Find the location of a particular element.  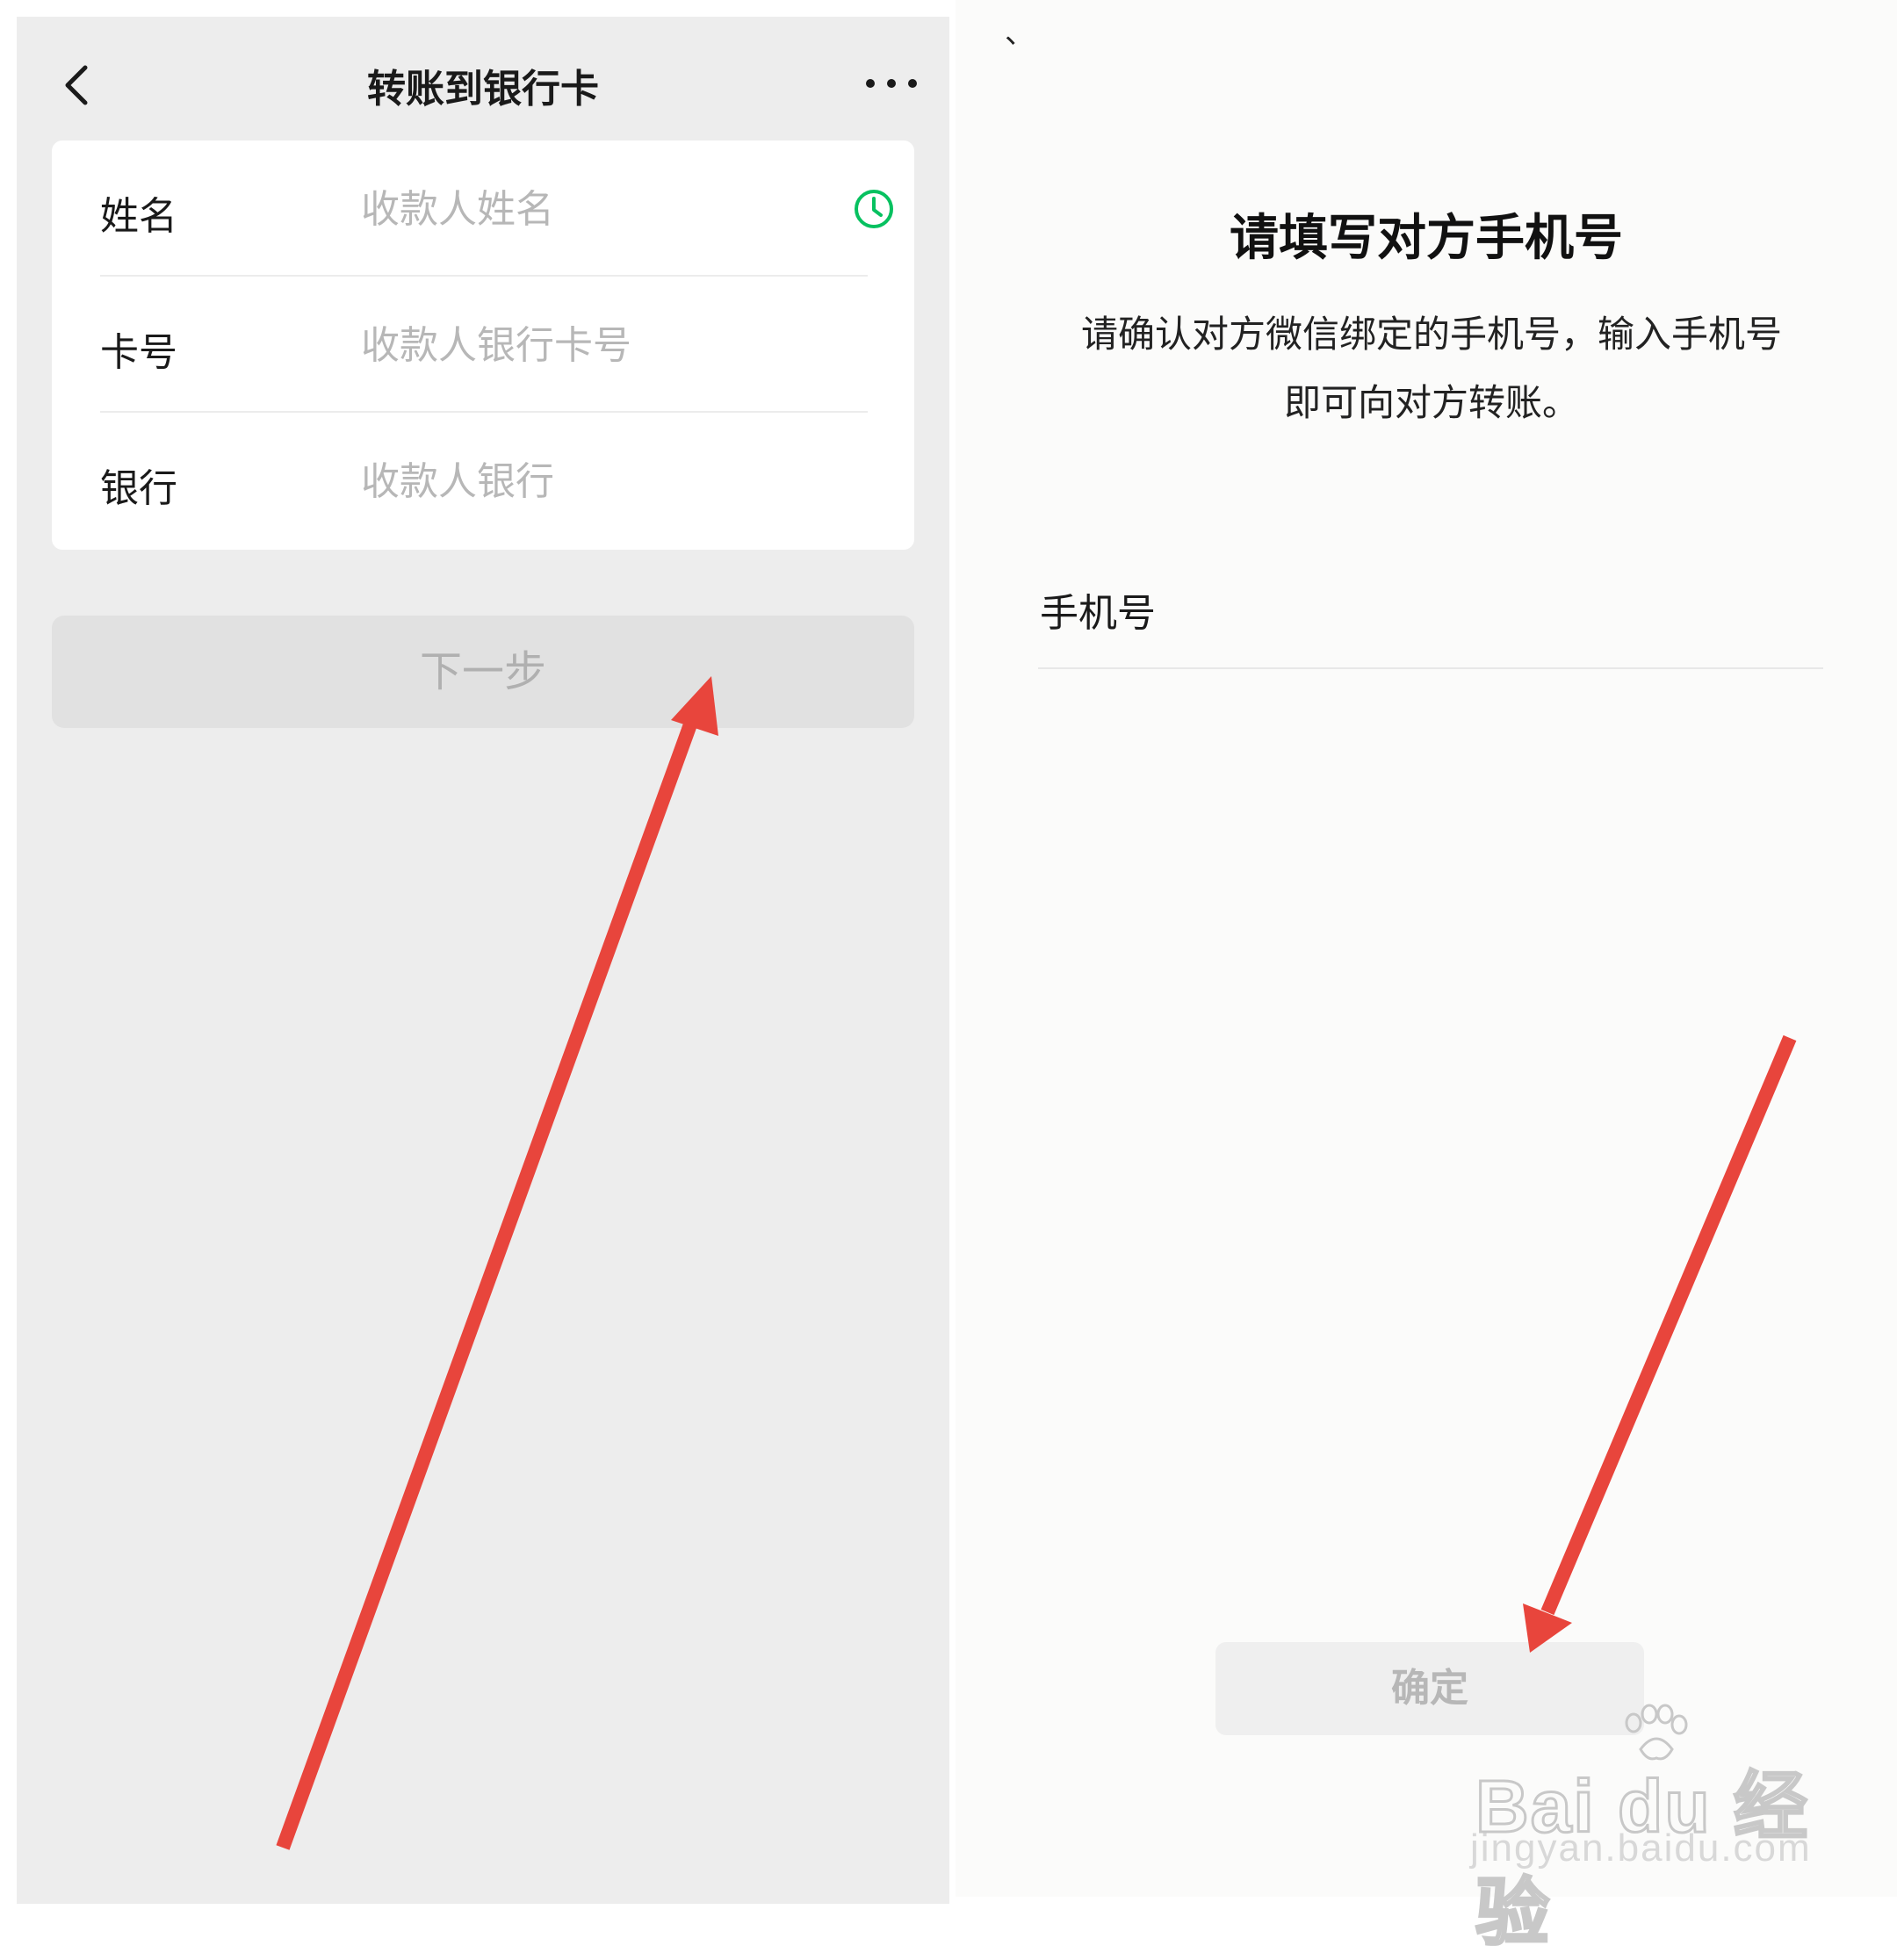

bank-row: 银行 is located at coordinates (483, 481).